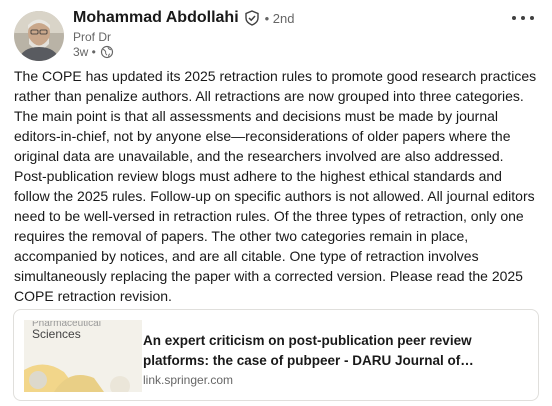  Describe the element at coordinates (39, 36) in the screenshot. I see `avatar` at that location.